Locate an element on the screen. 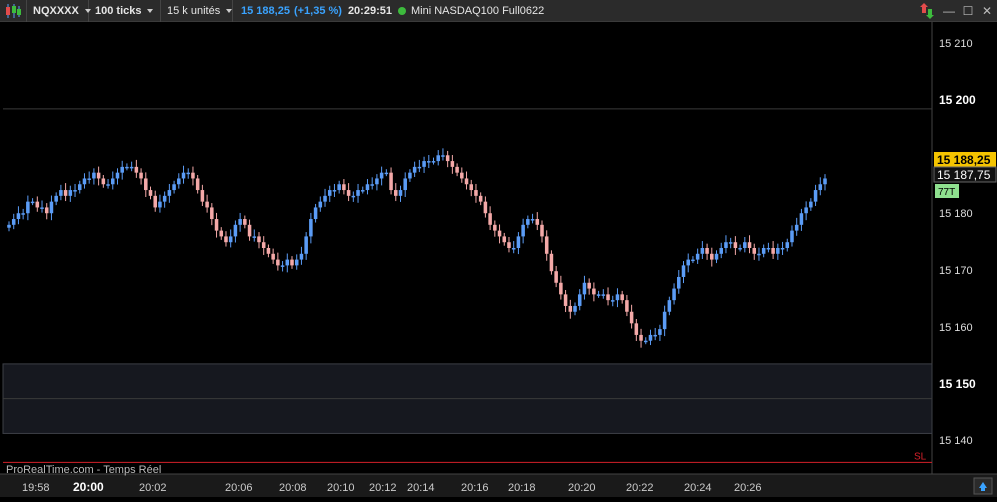  interval-selector: 100 ticks is located at coordinates (125, 11).